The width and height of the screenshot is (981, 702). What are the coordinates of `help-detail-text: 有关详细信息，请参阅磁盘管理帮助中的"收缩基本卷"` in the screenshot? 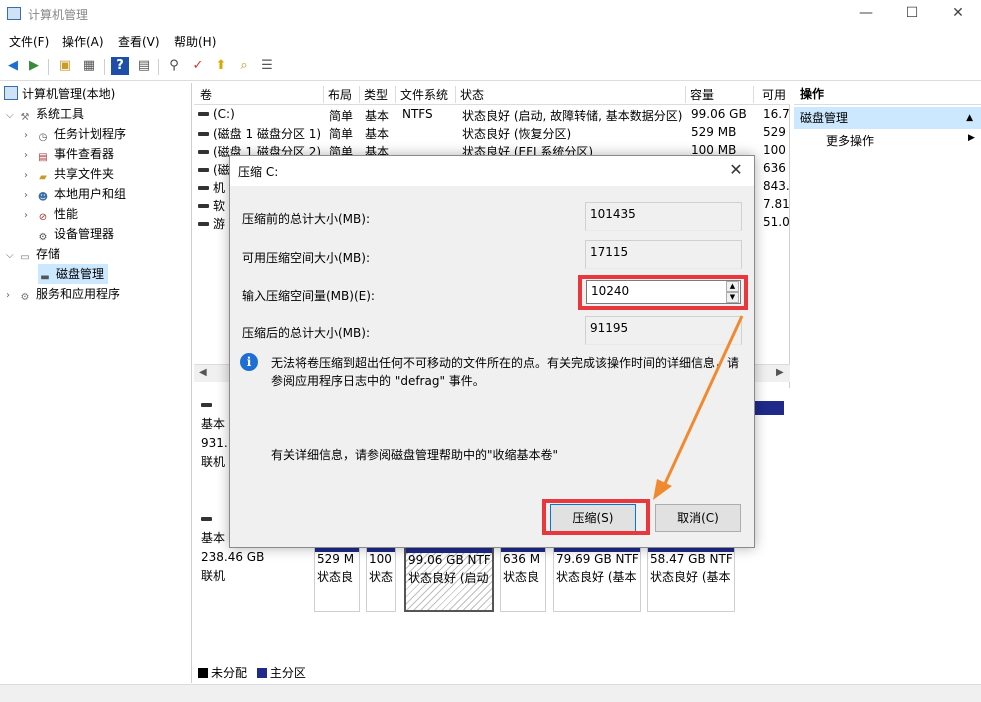 It's located at (415, 455).